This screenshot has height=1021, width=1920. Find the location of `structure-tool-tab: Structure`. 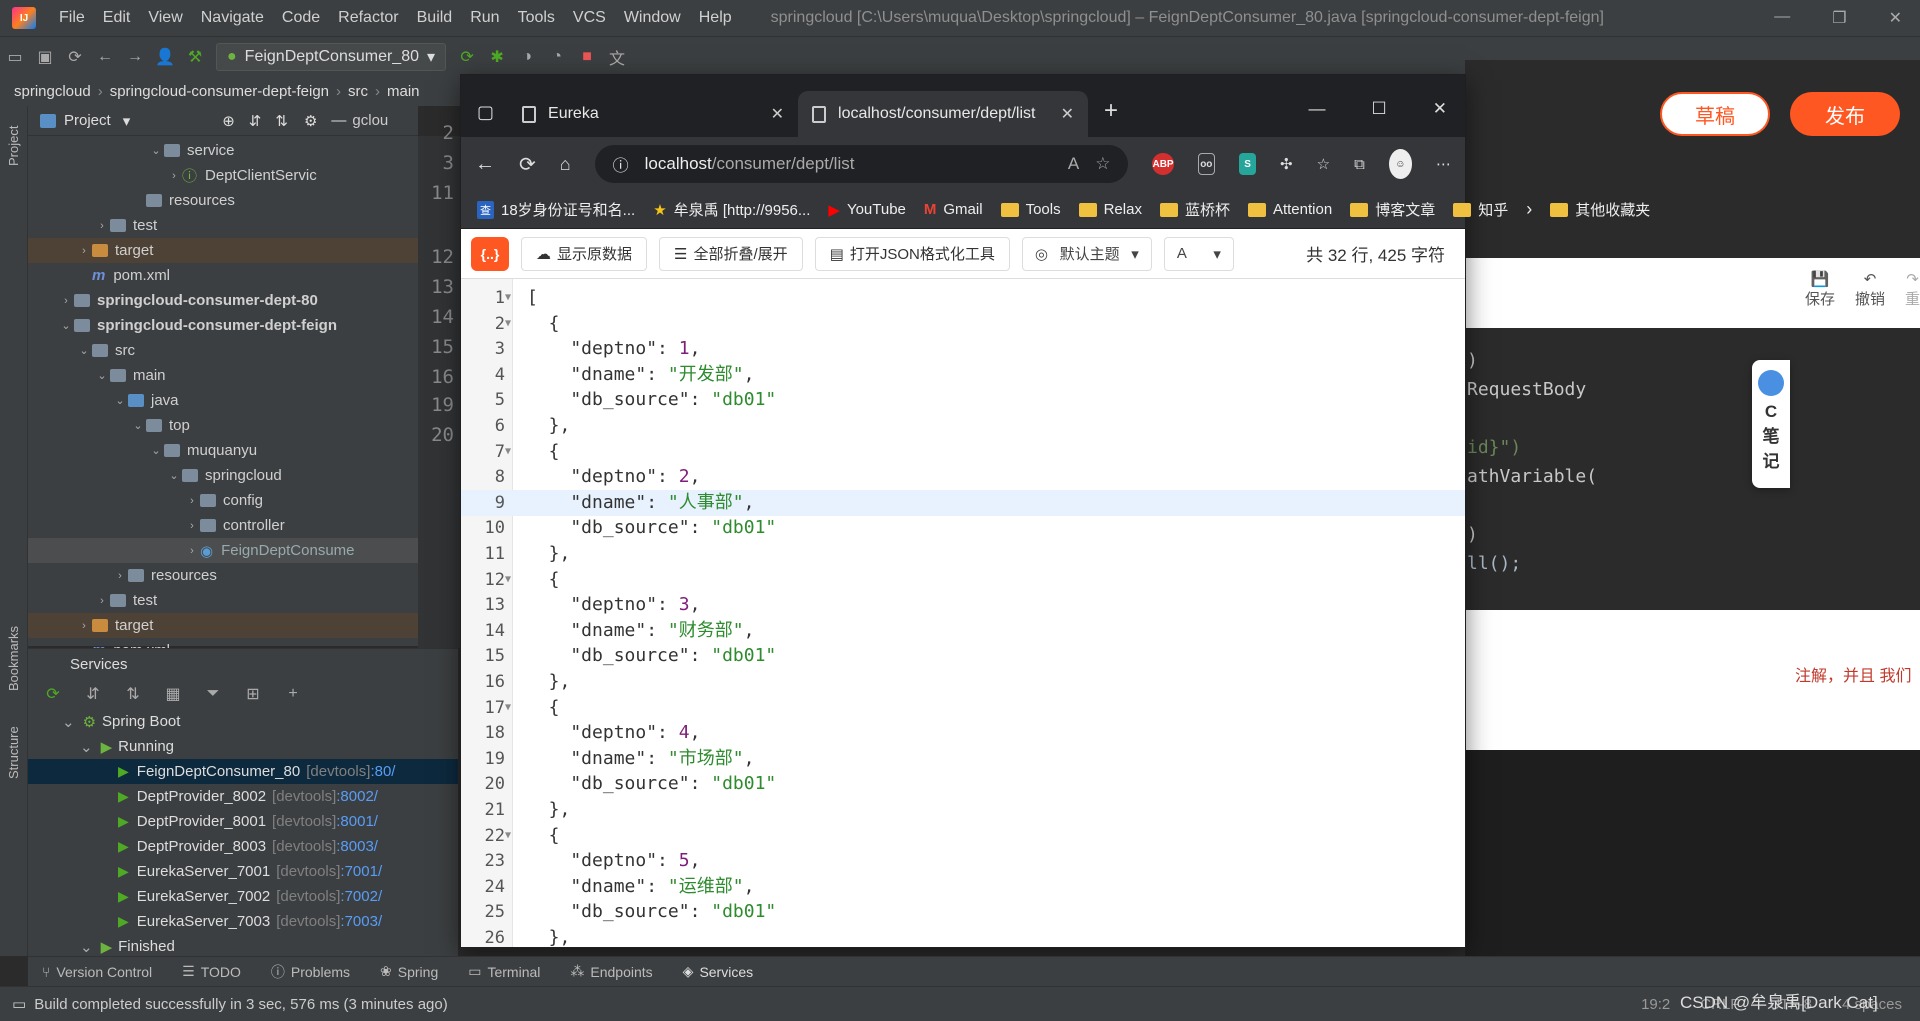

structure-tool-tab: Structure is located at coordinates (13, 744).